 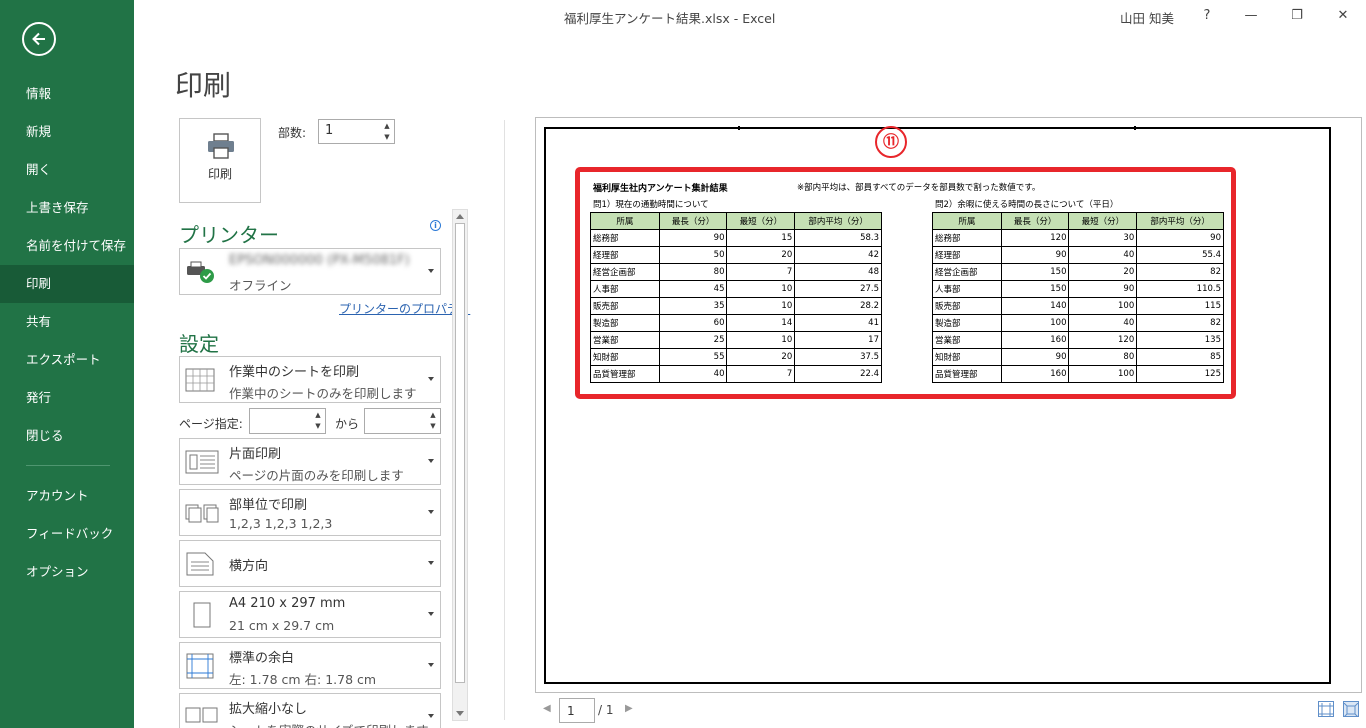 What do you see at coordinates (67, 322) in the screenshot?
I see `nav-share: 共有` at bounding box center [67, 322].